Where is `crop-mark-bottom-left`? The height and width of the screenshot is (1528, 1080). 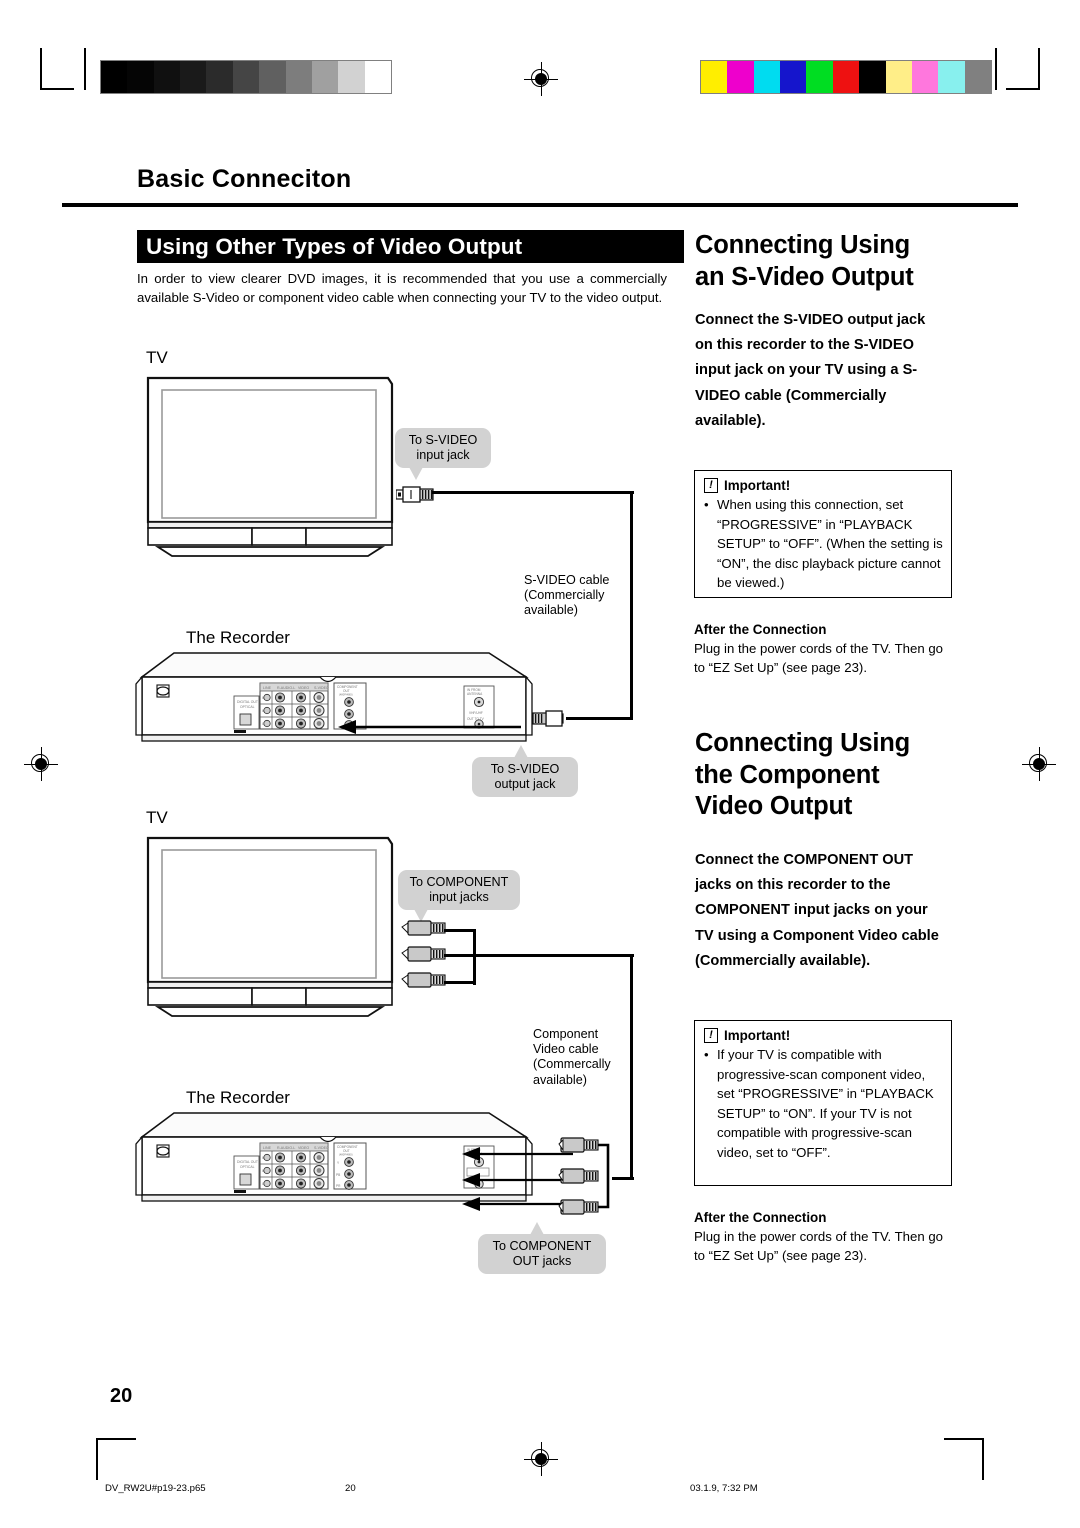
crop-mark-bottom-left is located at coordinates (116, 1459).